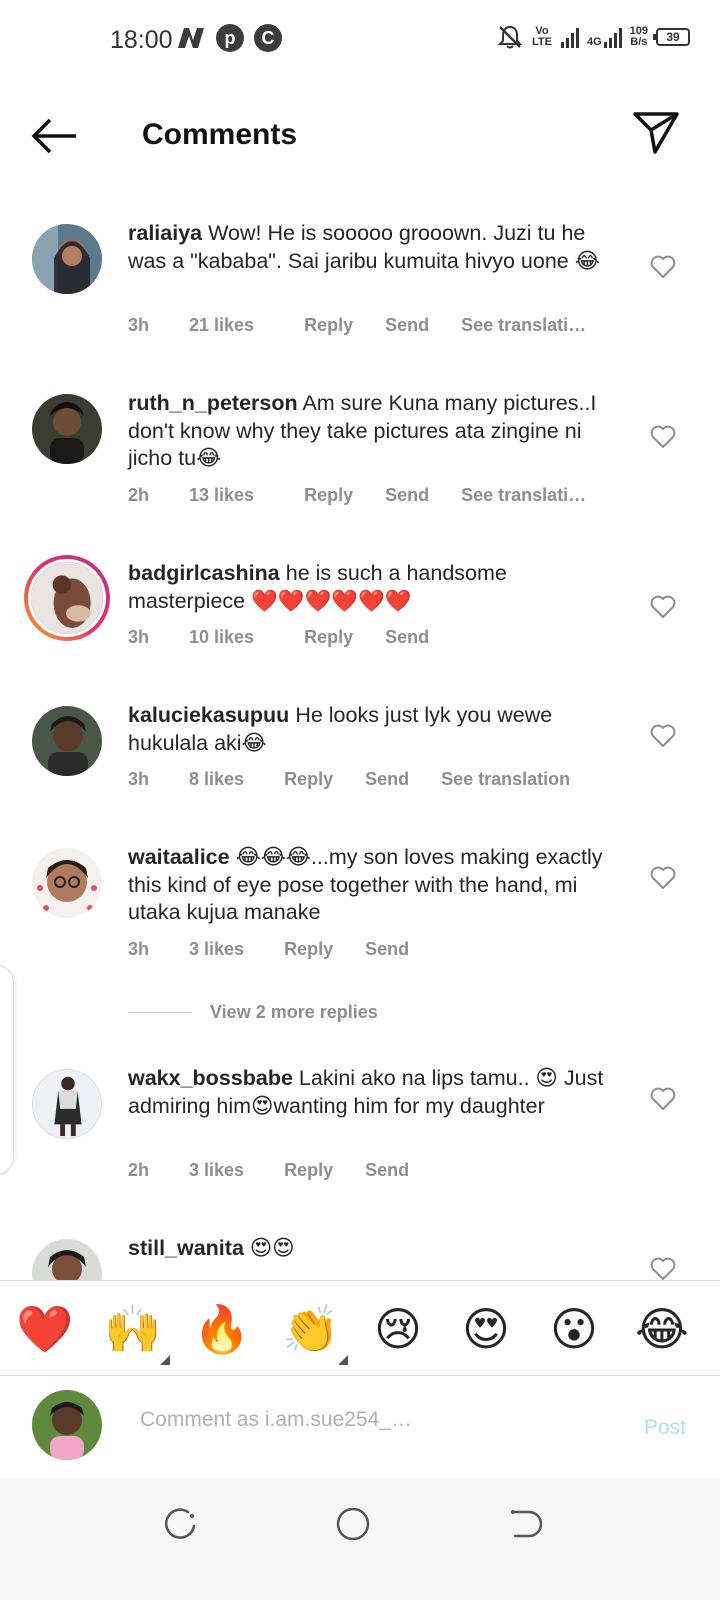  What do you see at coordinates (216, 779) in the screenshot?
I see `likes-count: 8 likes` at bounding box center [216, 779].